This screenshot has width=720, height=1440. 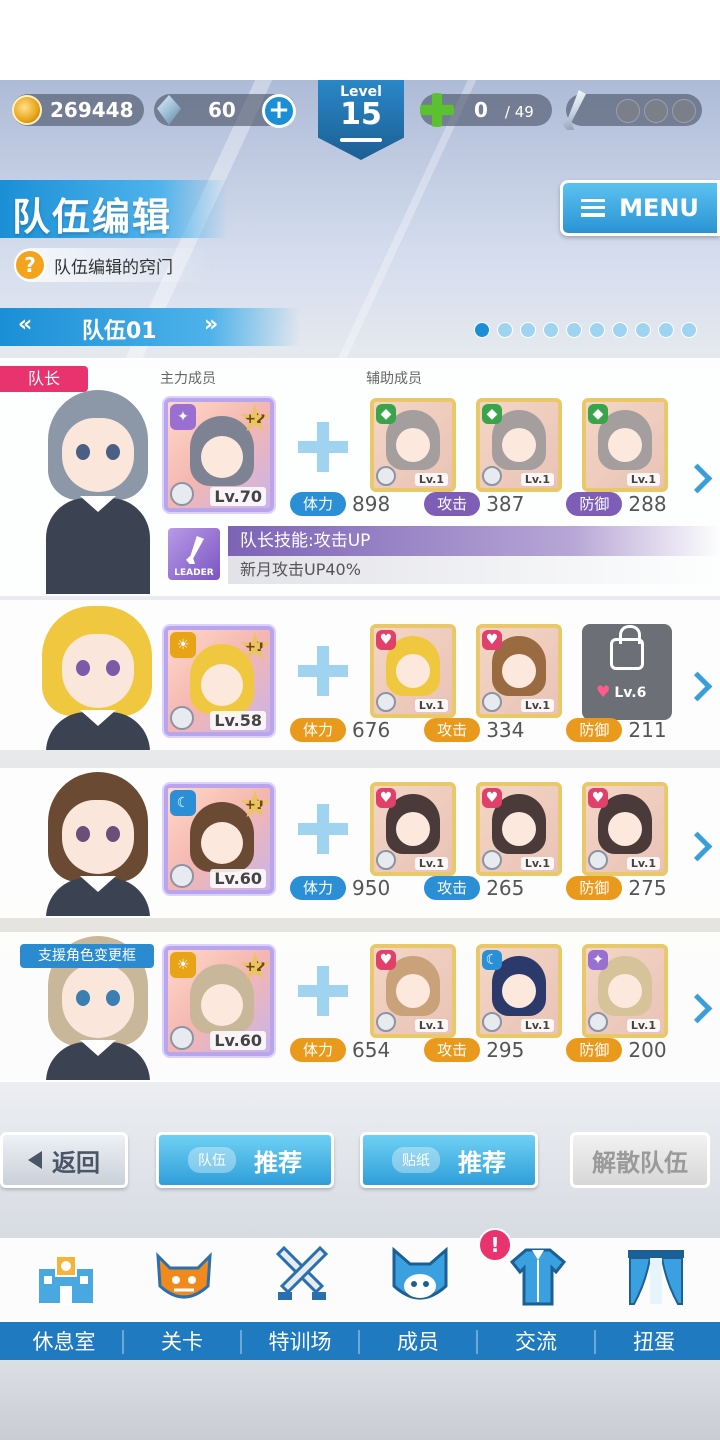 What do you see at coordinates (593, 208) in the screenshot?
I see `hamburger-icon` at bounding box center [593, 208].